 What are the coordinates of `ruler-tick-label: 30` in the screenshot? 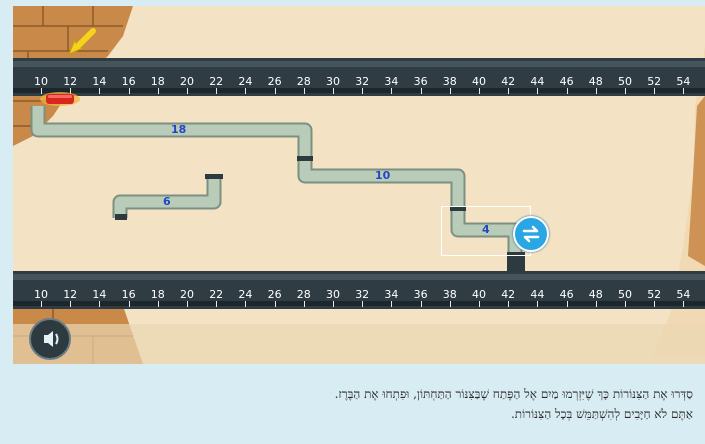 It's located at (333, 81).